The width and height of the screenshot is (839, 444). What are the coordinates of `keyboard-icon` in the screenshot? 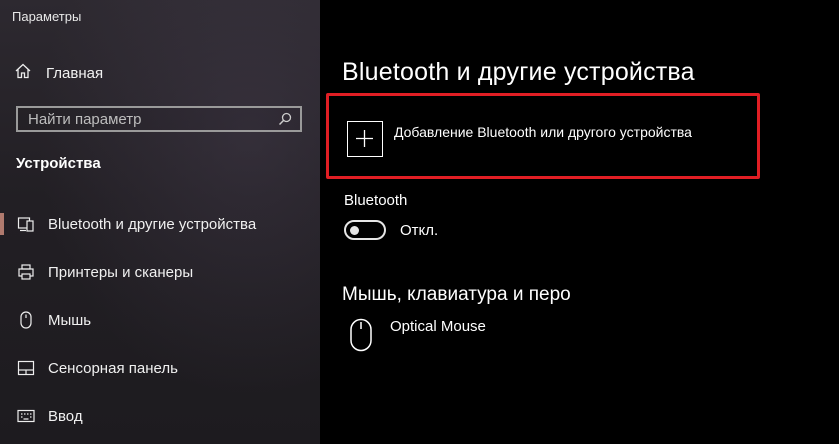 It's located at (26, 416).